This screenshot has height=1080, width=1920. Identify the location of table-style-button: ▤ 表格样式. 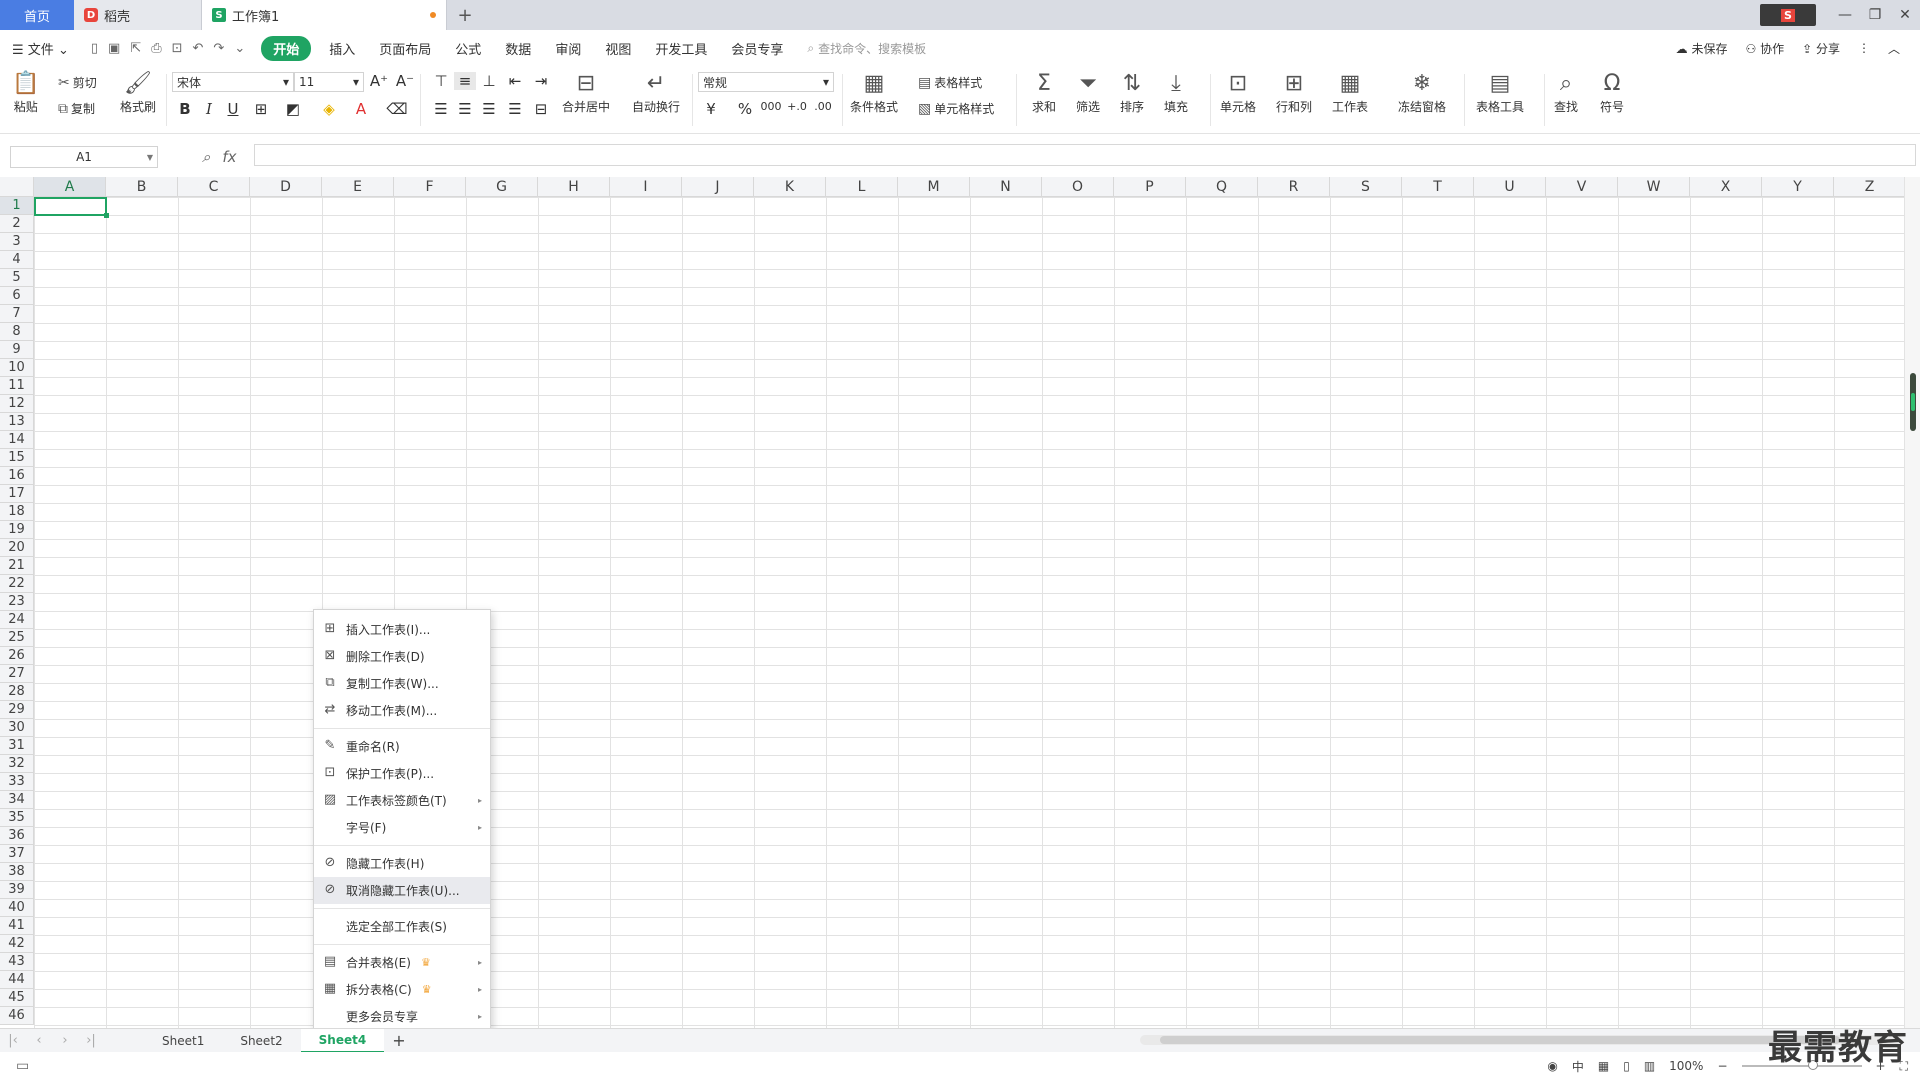
(950, 82).